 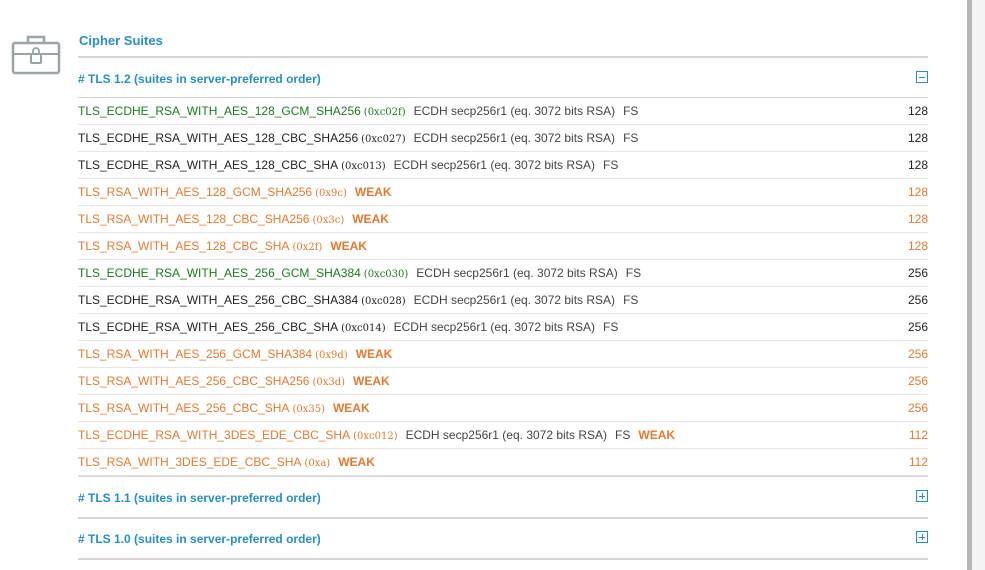 I want to click on suite-hex-code: (0x9d), so click(x=331, y=355).